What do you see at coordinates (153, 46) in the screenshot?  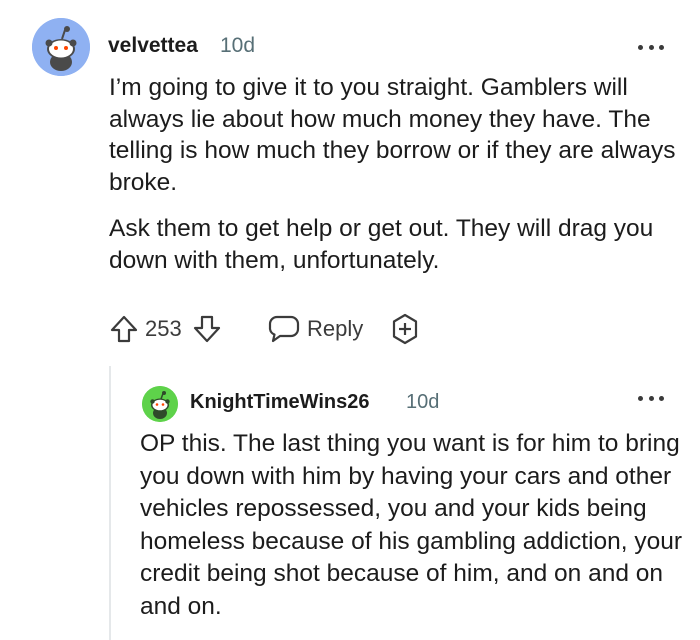 I see `username: velvettea` at bounding box center [153, 46].